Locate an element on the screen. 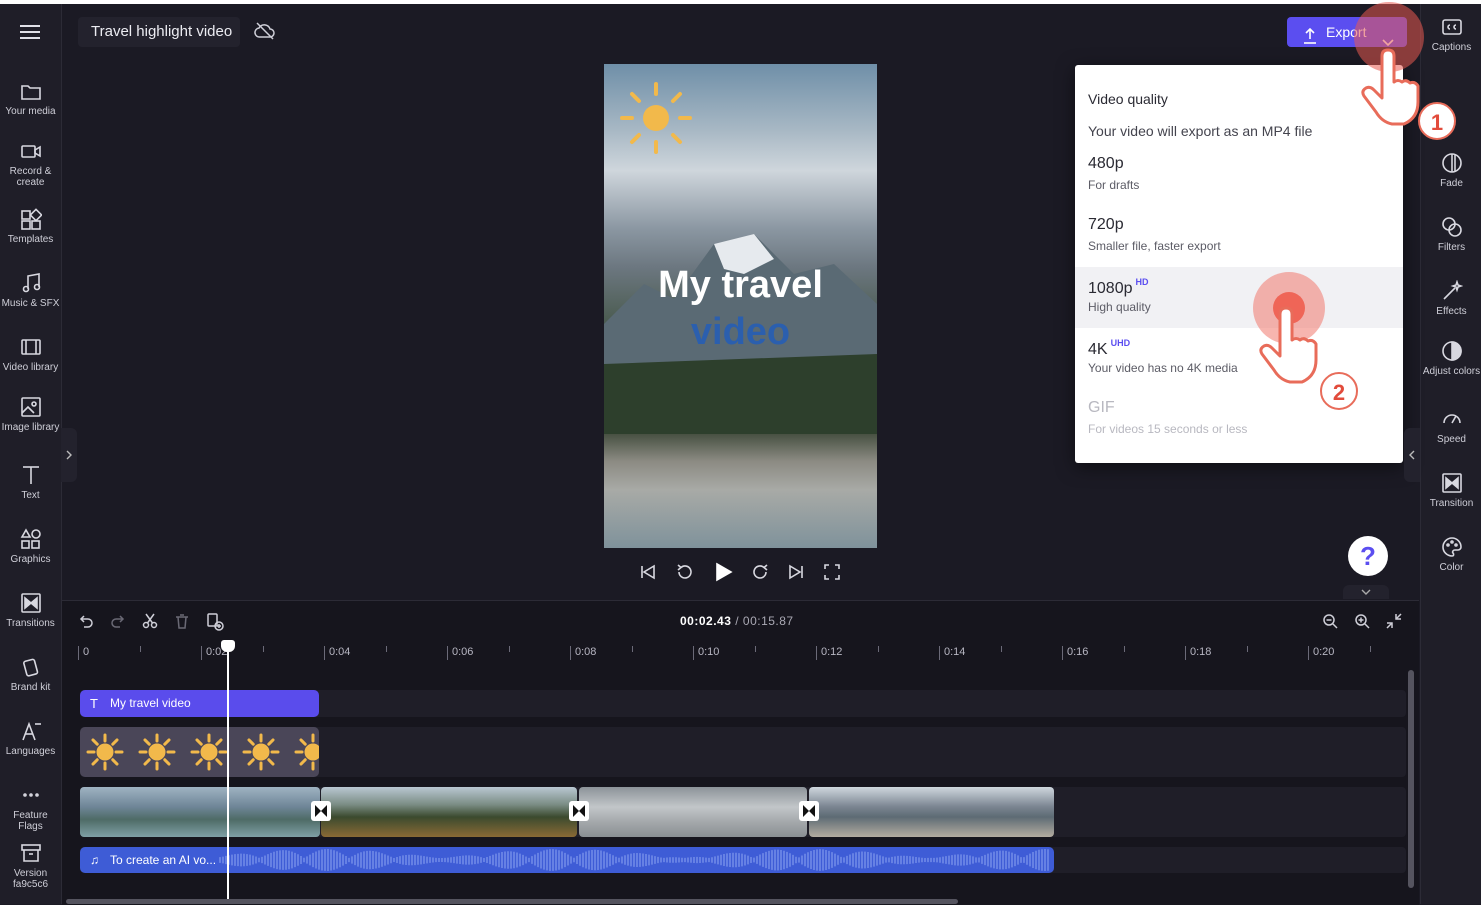  right-nav-label: Filters is located at coordinates (1451, 247).